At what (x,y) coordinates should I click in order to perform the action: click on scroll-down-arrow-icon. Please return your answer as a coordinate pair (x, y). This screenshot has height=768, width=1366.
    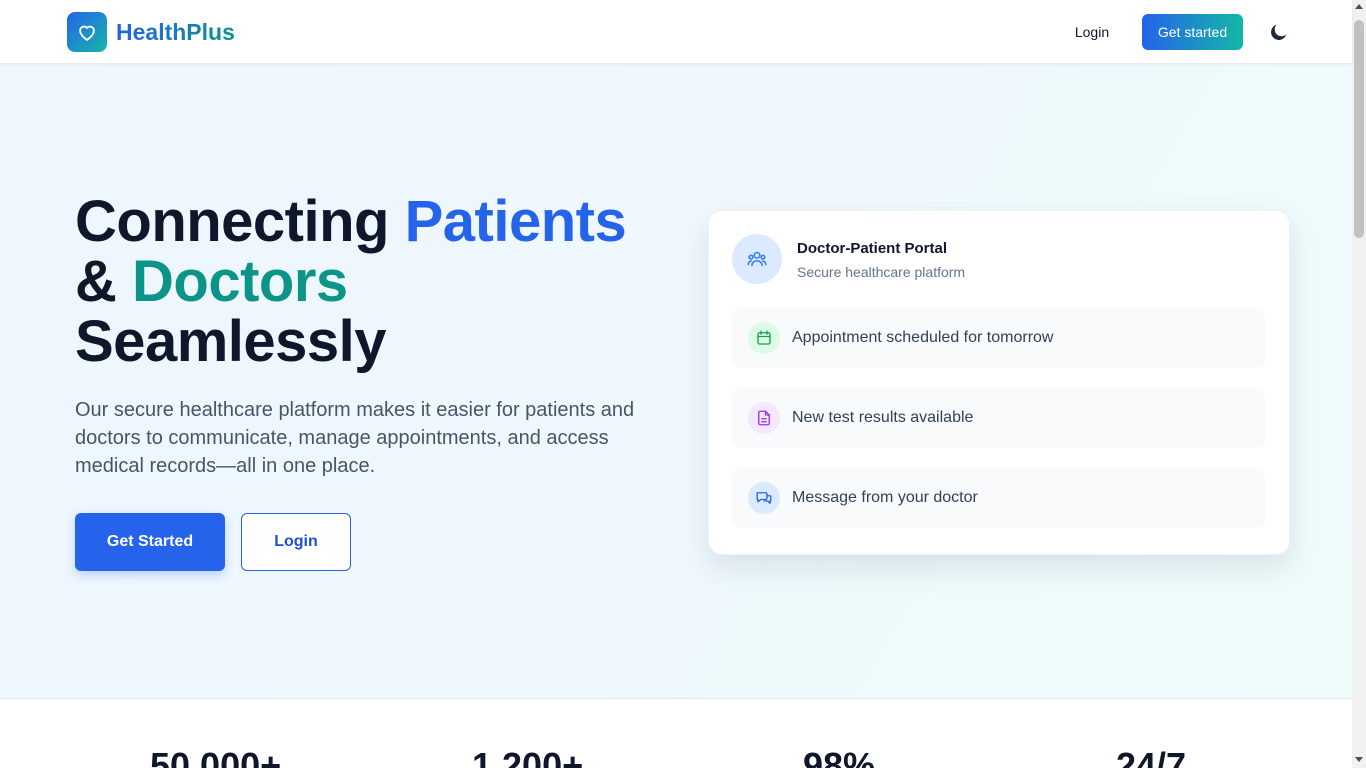
    Looking at the image, I should click on (1359, 759).